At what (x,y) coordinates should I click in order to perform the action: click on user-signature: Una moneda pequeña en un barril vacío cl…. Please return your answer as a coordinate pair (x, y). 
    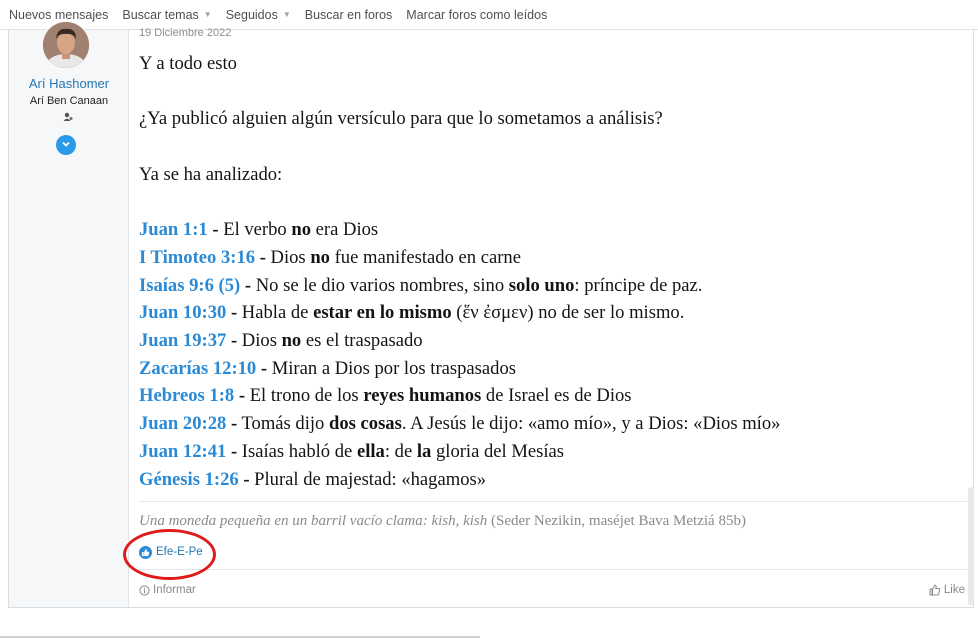
    Looking at the image, I should click on (554, 521).